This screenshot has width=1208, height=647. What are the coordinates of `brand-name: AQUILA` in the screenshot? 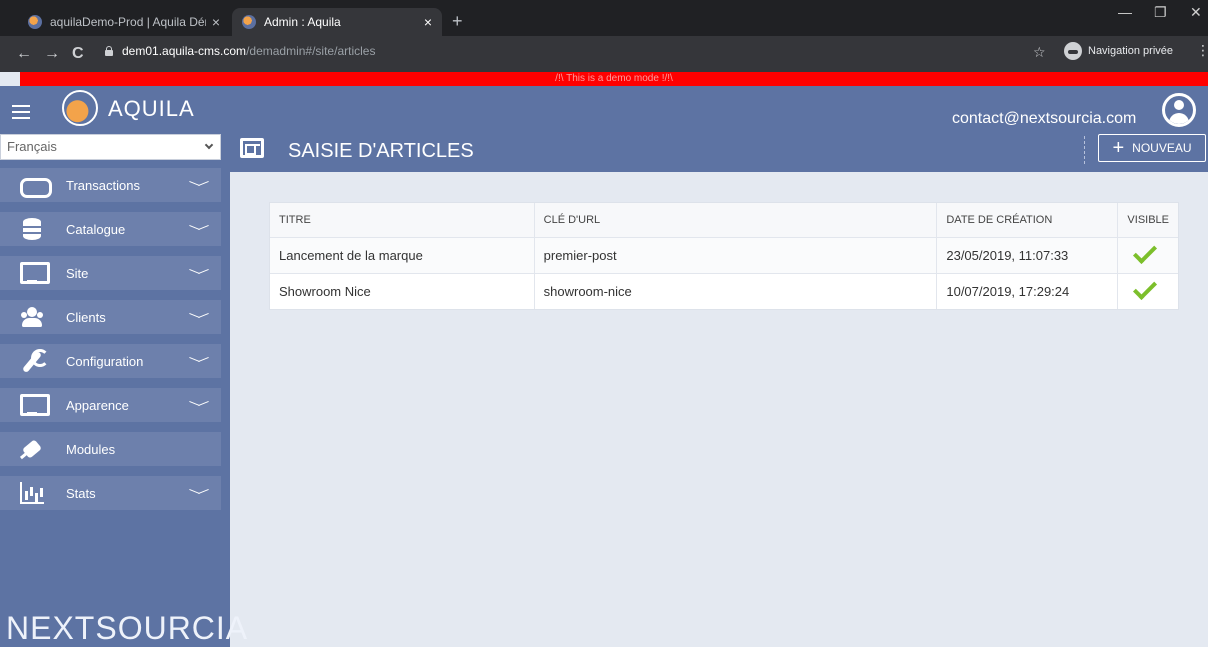 It's located at (151, 108).